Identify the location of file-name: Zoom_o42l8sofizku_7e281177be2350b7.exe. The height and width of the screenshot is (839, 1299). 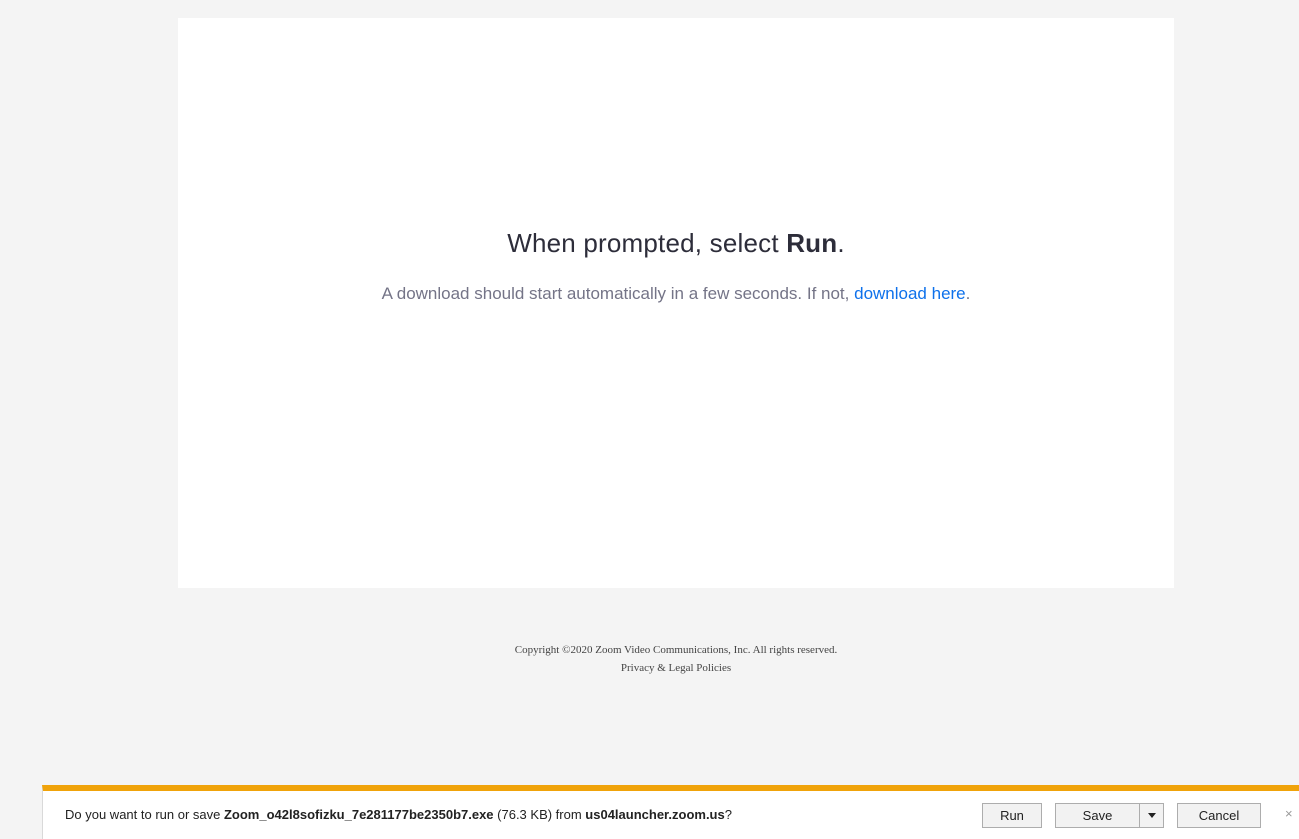
(358, 814).